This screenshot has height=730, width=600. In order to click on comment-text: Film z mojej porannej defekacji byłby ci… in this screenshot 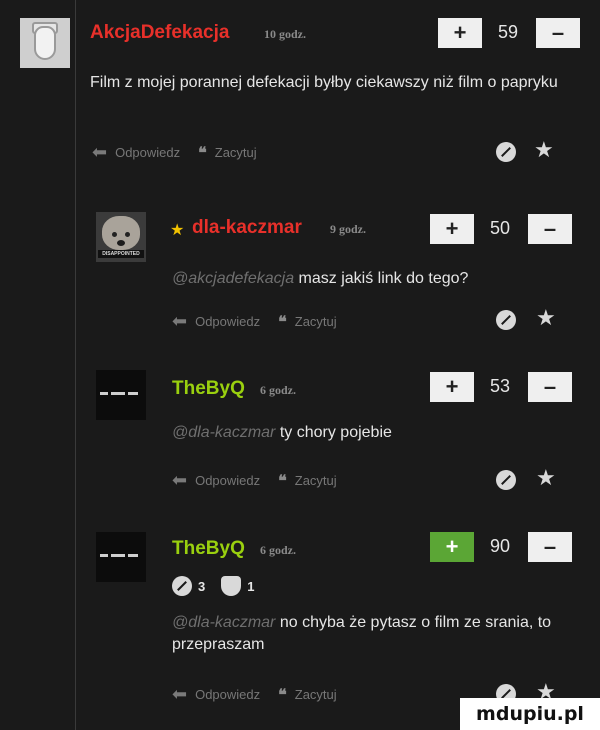, I will do `click(324, 82)`.